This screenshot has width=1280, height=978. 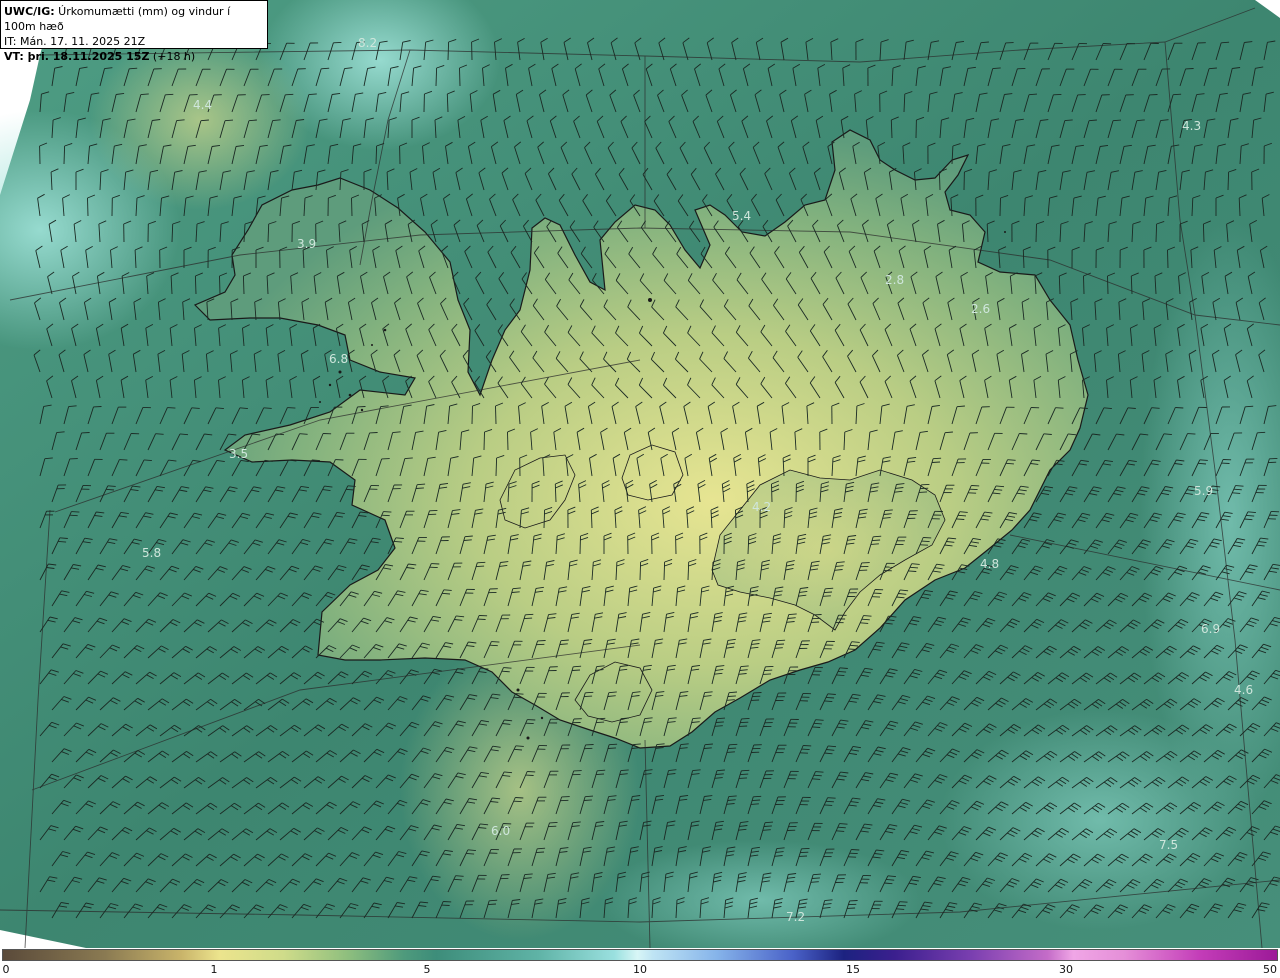 What do you see at coordinates (853, 969) in the screenshot?
I see `colorbar-tick: 15` at bounding box center [853, 969].